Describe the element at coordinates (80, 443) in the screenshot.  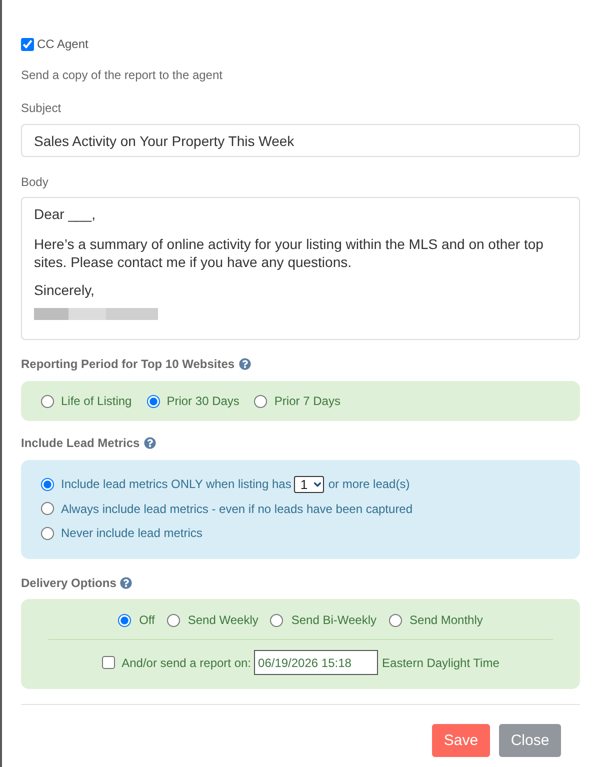
I see `section-heading: Include Lead Metrics` at that location.